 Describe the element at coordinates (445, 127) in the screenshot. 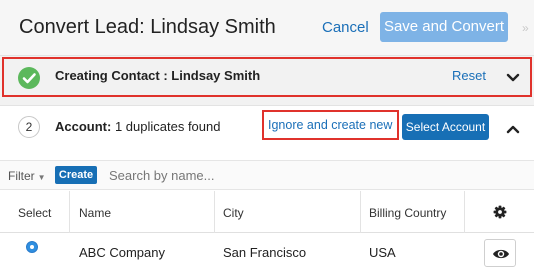

I see `select-account-button: Select Account` at that location.